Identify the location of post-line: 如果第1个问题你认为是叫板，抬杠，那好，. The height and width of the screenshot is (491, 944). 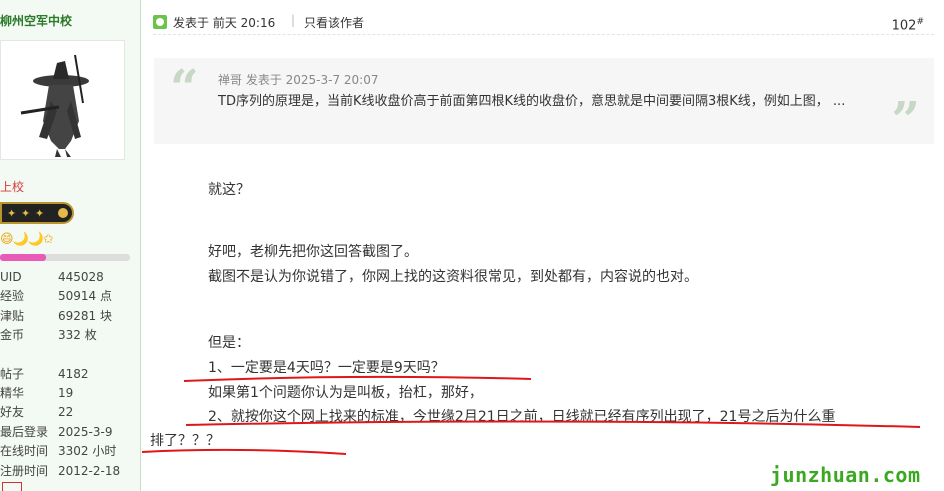
(345, 393).